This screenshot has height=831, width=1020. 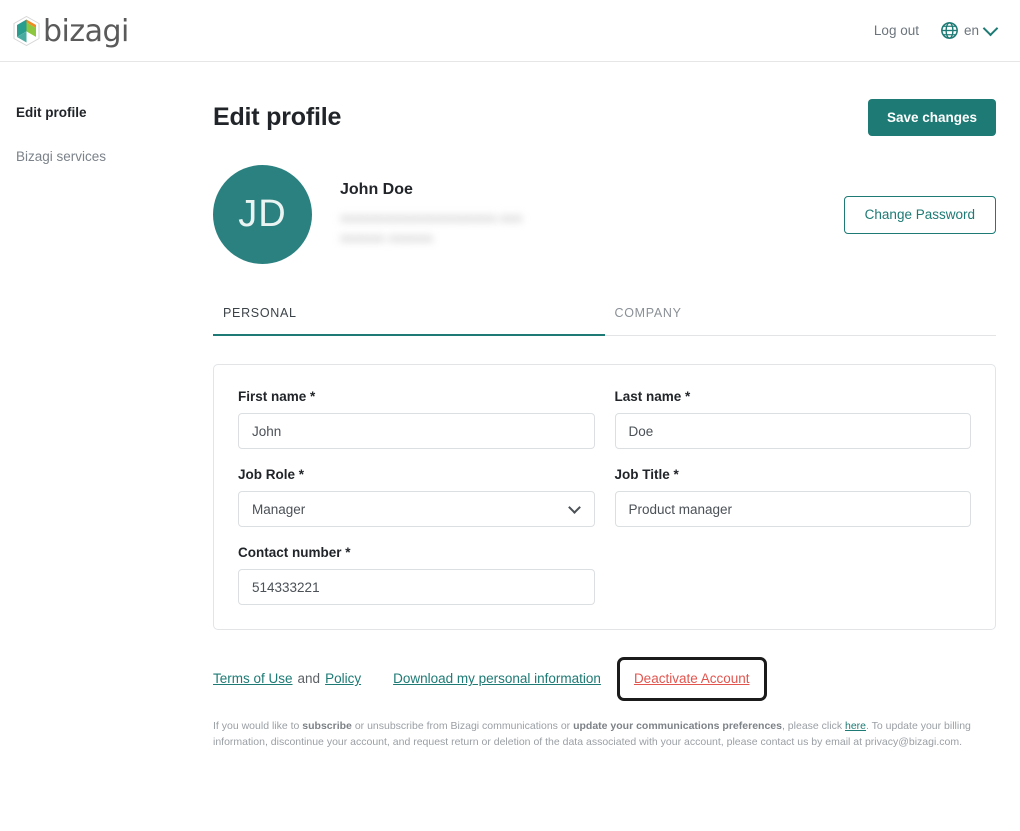 What do you see at coordinates (61, 156) in the screenshot?
I see `sidebar-item-label: Bizagi services` at bounding box center [61, 156].